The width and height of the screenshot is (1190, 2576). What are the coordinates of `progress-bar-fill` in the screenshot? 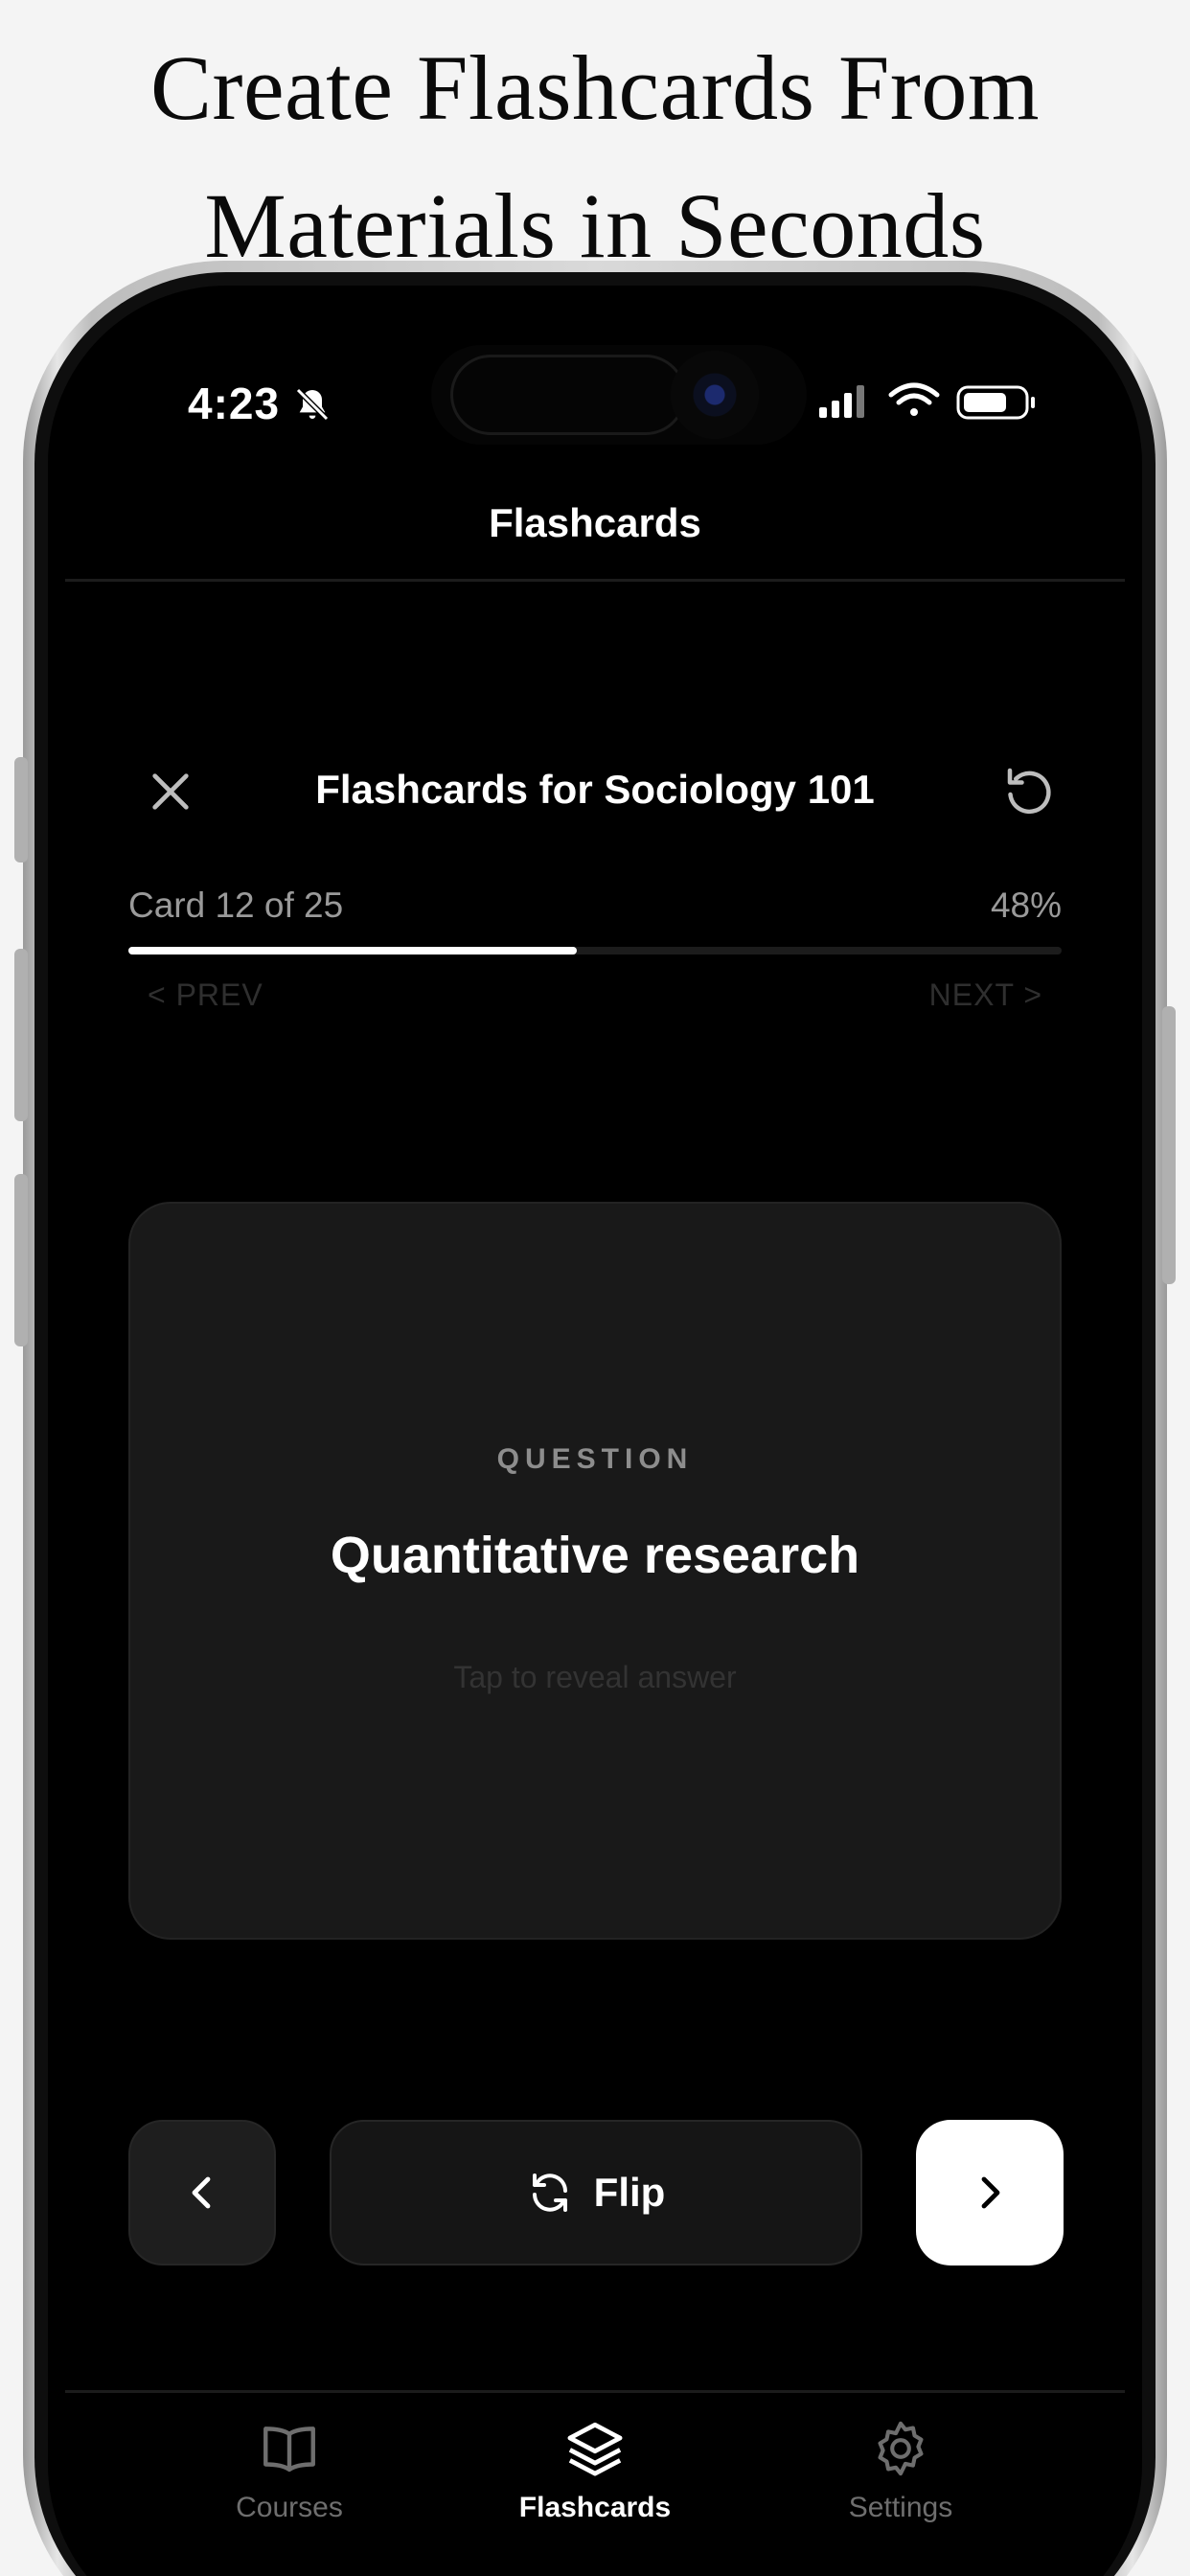 It's located at (352, 950).